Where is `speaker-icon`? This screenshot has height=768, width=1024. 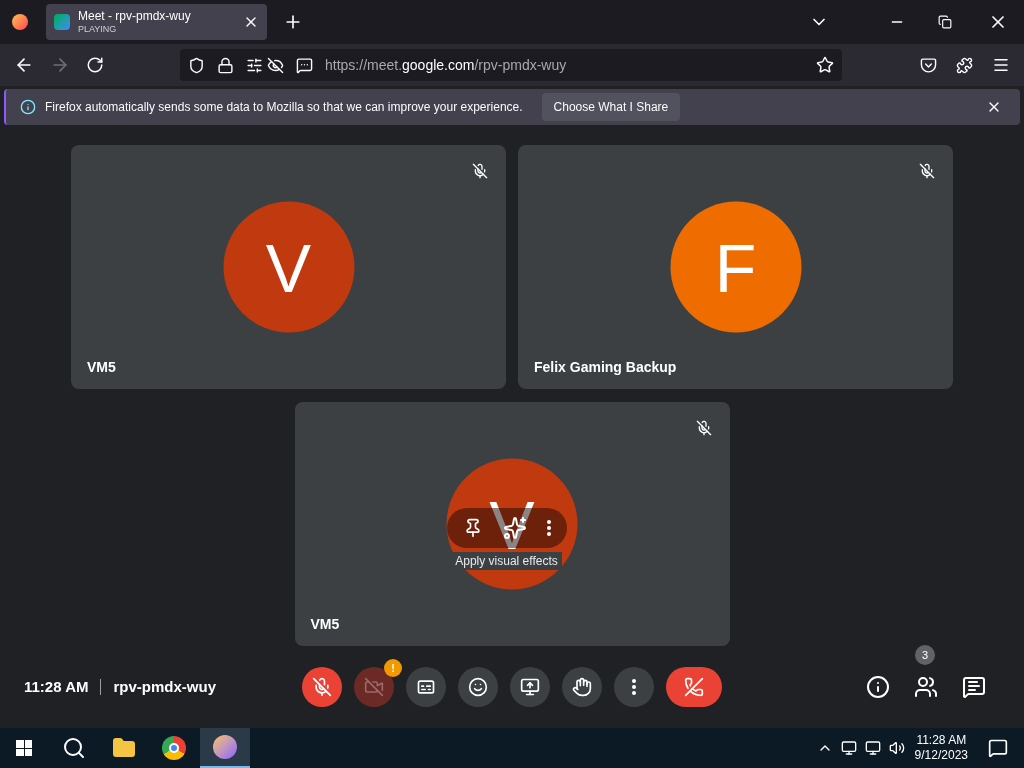 speaker-icon is located at coordinates (896, 748).